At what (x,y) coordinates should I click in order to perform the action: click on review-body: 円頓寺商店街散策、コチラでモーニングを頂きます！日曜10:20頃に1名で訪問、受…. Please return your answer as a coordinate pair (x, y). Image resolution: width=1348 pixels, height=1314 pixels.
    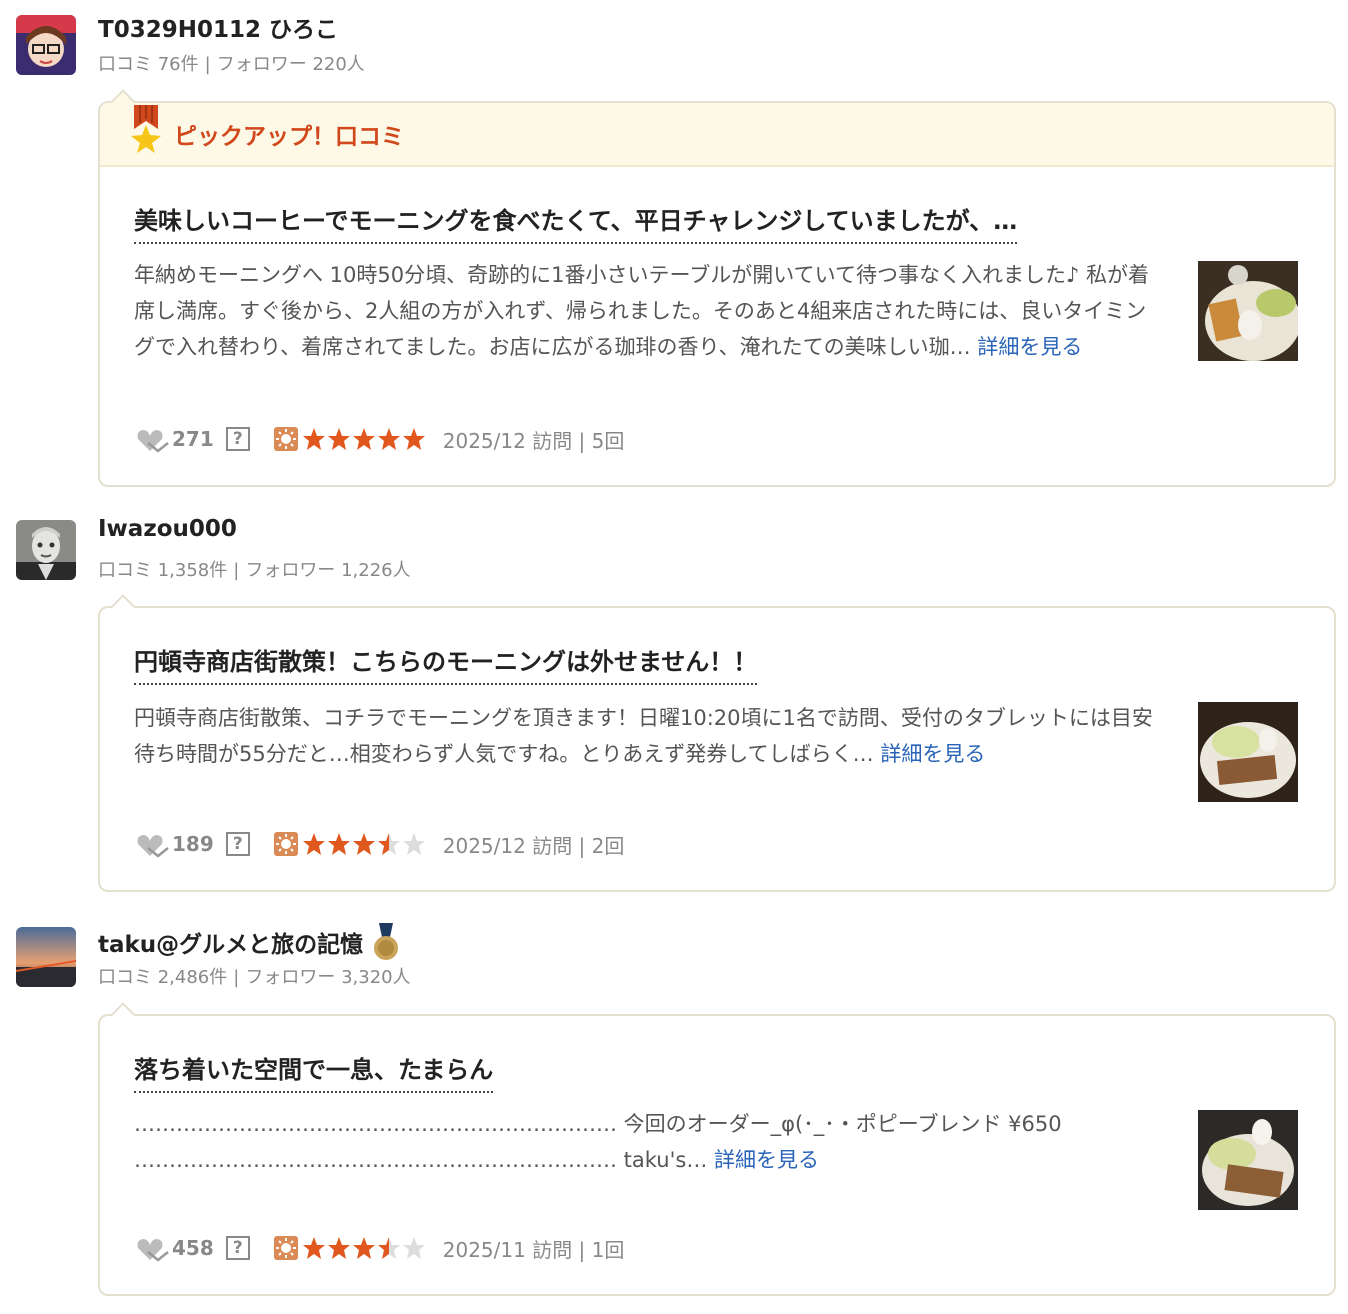
    Looking at the image, I should click on (643, 736).